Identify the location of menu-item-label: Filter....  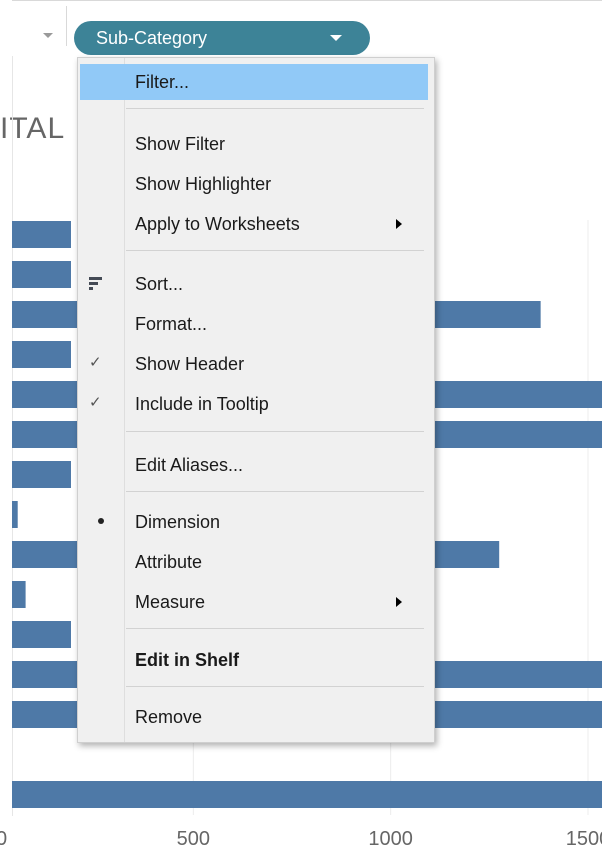
(162, 82).